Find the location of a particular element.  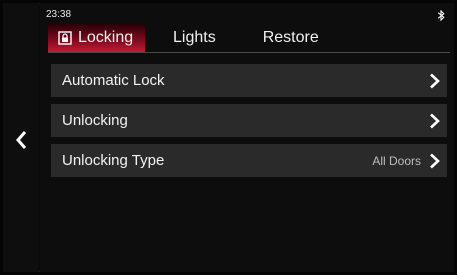

menu-item-unlocking: Unlocking is located at coordinates (249, 120).